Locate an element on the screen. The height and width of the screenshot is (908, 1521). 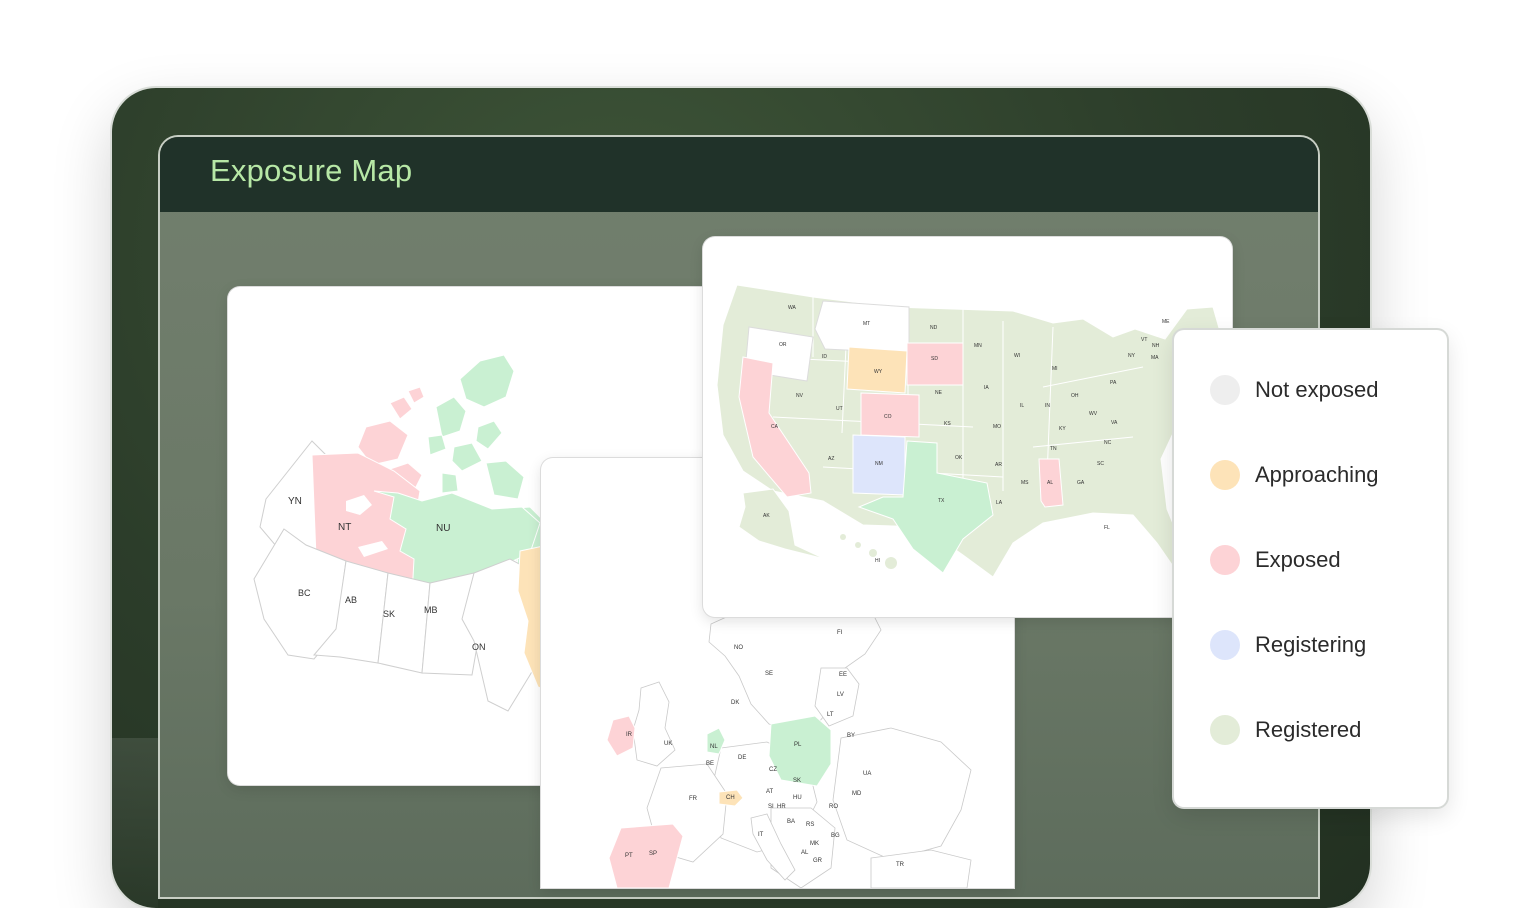
label-wv: WV is located at coordinates (1093, 414).